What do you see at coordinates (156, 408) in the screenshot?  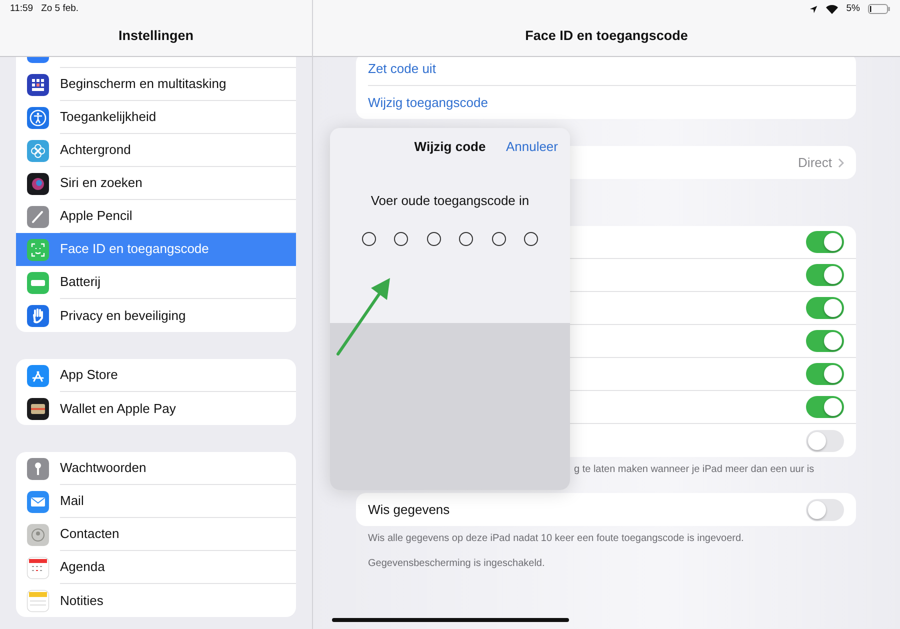 I see `sidebar-item: Wallet en Apple Pay` at bounding box center [156, 408].